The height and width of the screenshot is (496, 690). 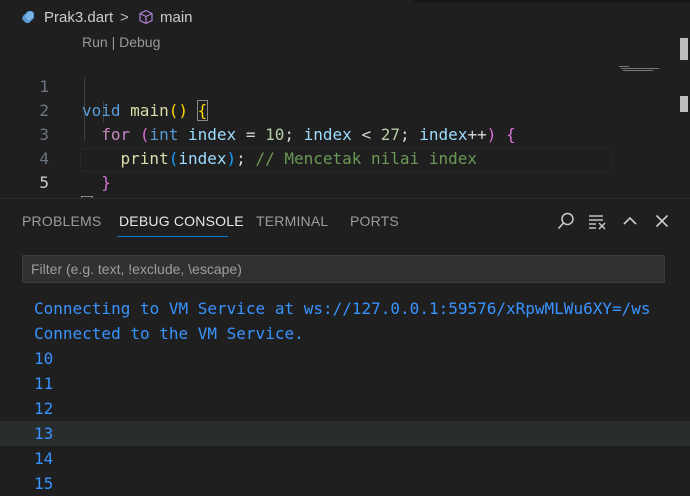 I want to click on console-line: 12, so click(x=44, y=408).